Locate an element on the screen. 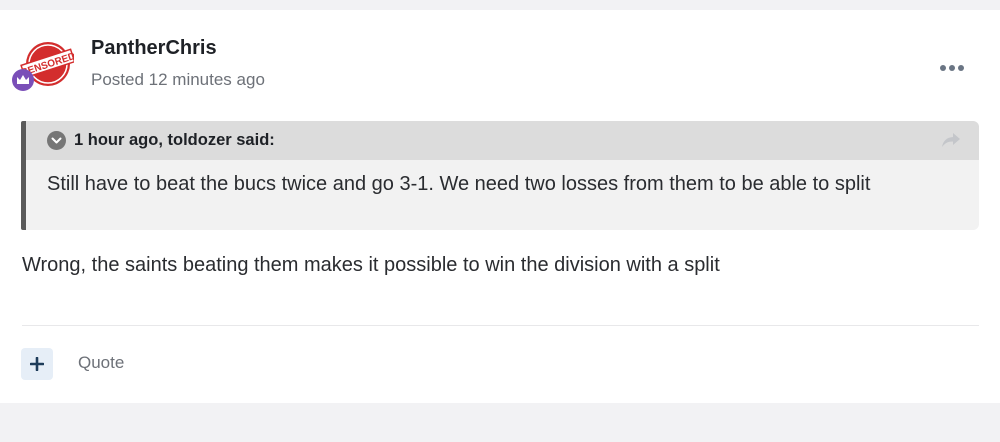 This screenshot has height=442, width=1000. quote-citation: 1 hour ago, toldozer said: is located at coordinates (174, 140).